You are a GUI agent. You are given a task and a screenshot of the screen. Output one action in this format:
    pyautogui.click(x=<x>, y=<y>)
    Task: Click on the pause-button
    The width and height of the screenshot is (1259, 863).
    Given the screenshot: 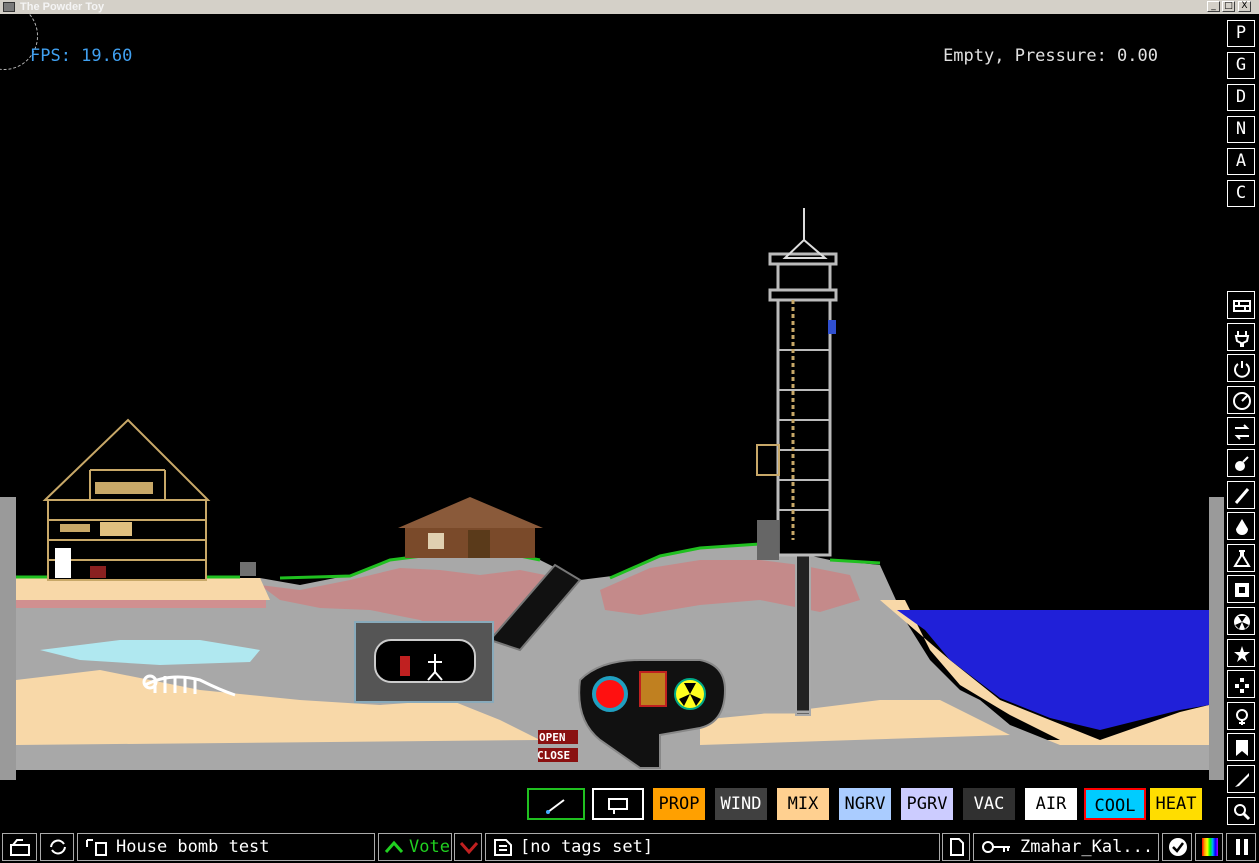 What is the action you would take?
    pyautogui.click(x=1241, y=847)
    